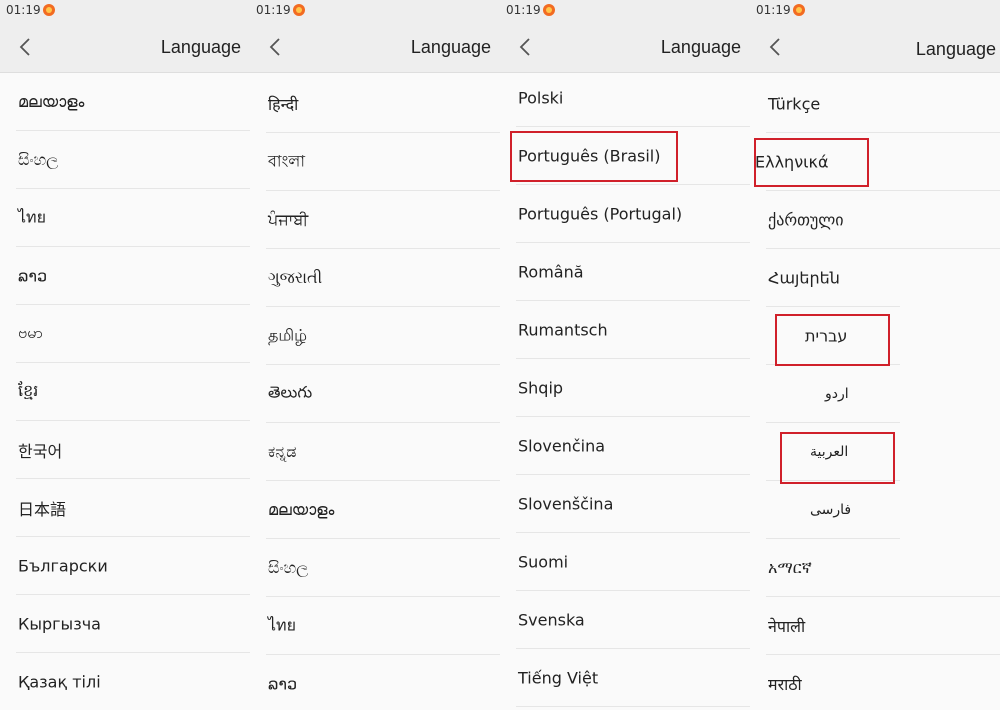  I want to click on language-label: ਪੰਜਾਬੀ, so click(288, 219).